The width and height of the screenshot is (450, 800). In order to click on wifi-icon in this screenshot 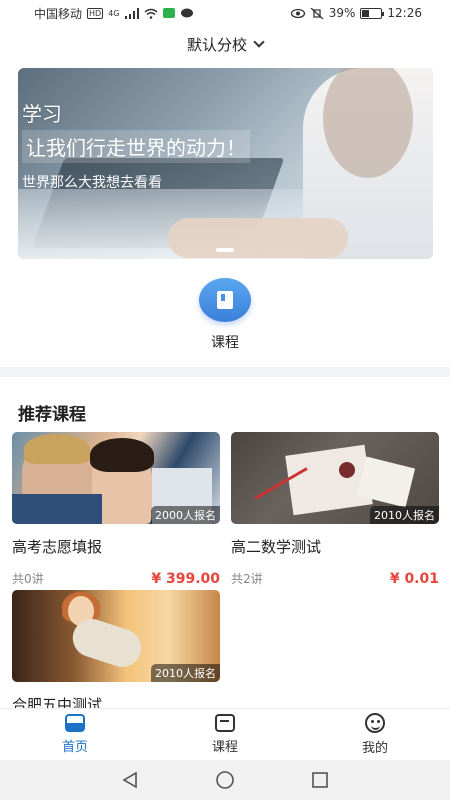, I will do `click(150, 13)`.